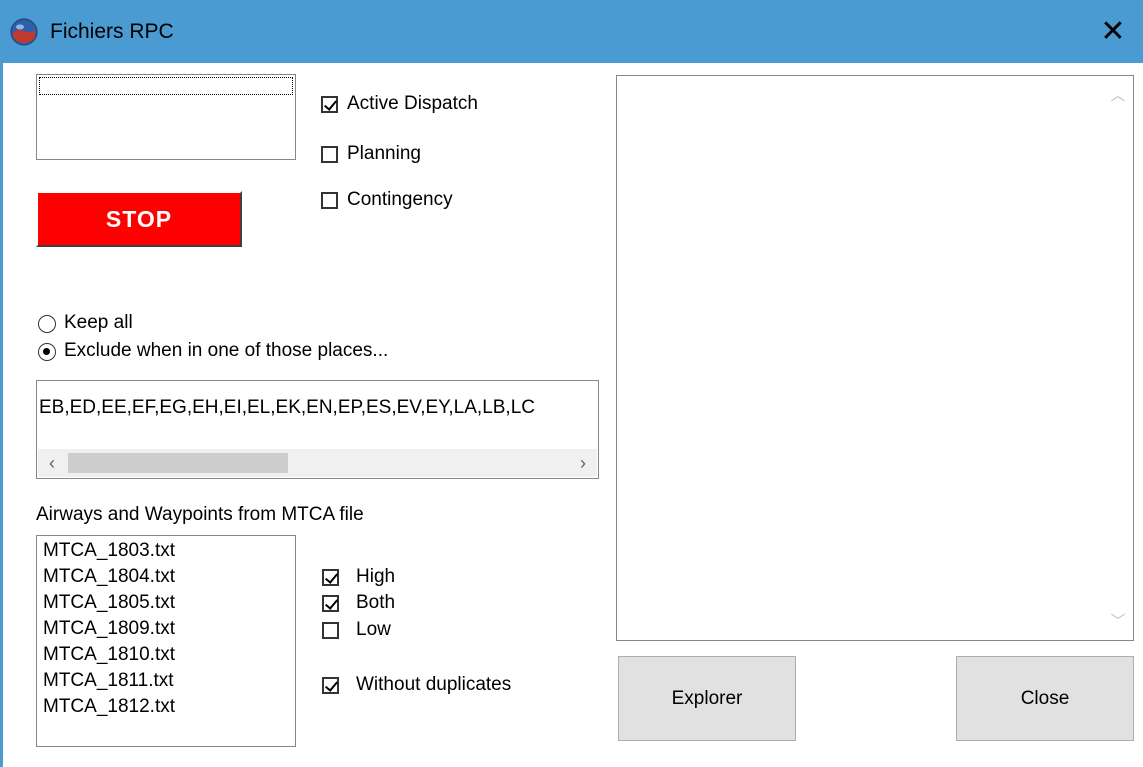 The image size is (1143, 767). I want to click on high-label: High, so click(375, 577).